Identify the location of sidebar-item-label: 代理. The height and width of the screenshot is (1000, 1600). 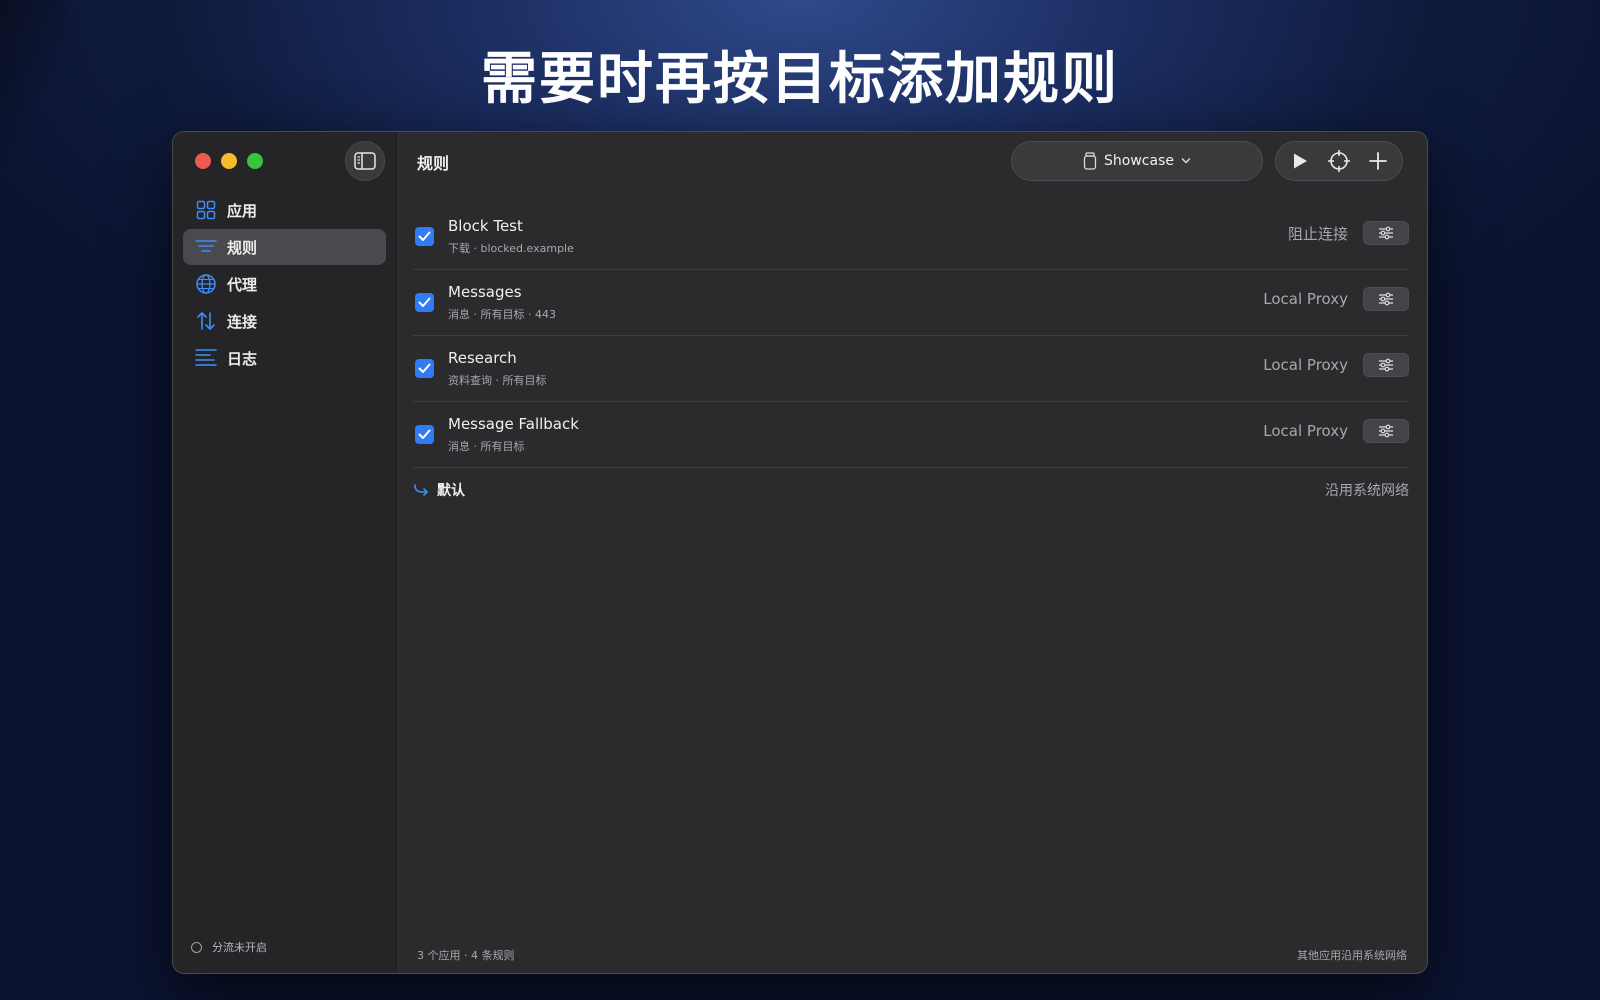
(242, 284).